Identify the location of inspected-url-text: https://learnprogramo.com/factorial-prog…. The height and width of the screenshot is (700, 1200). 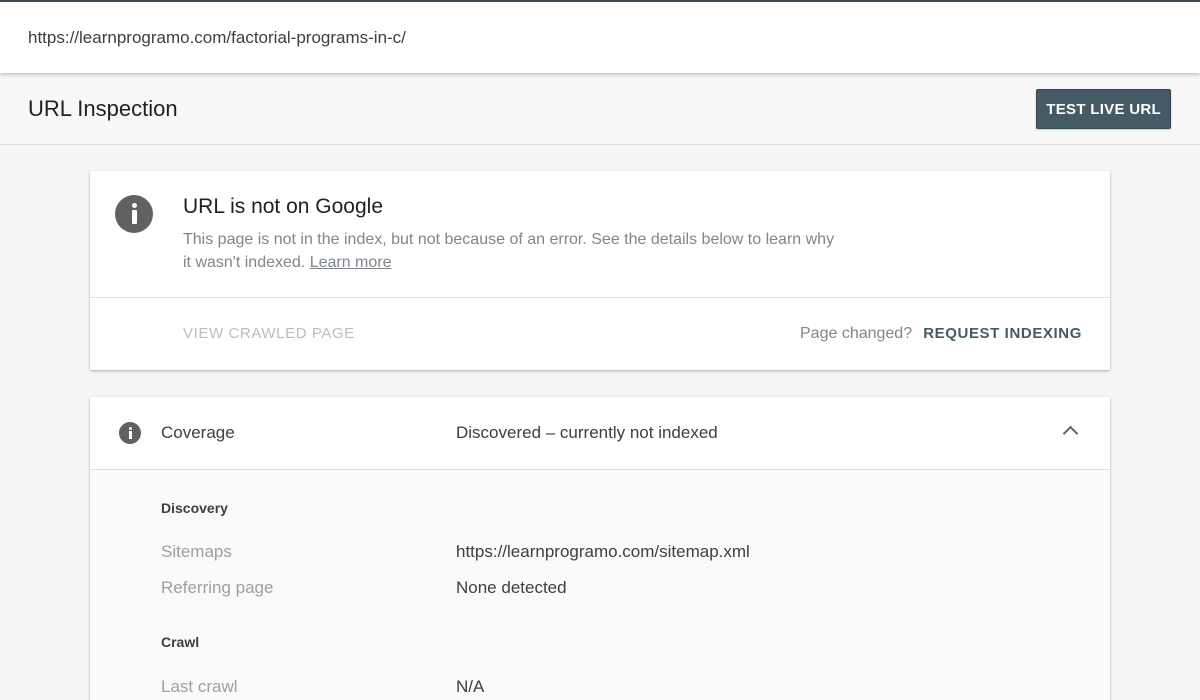
(217, 38).